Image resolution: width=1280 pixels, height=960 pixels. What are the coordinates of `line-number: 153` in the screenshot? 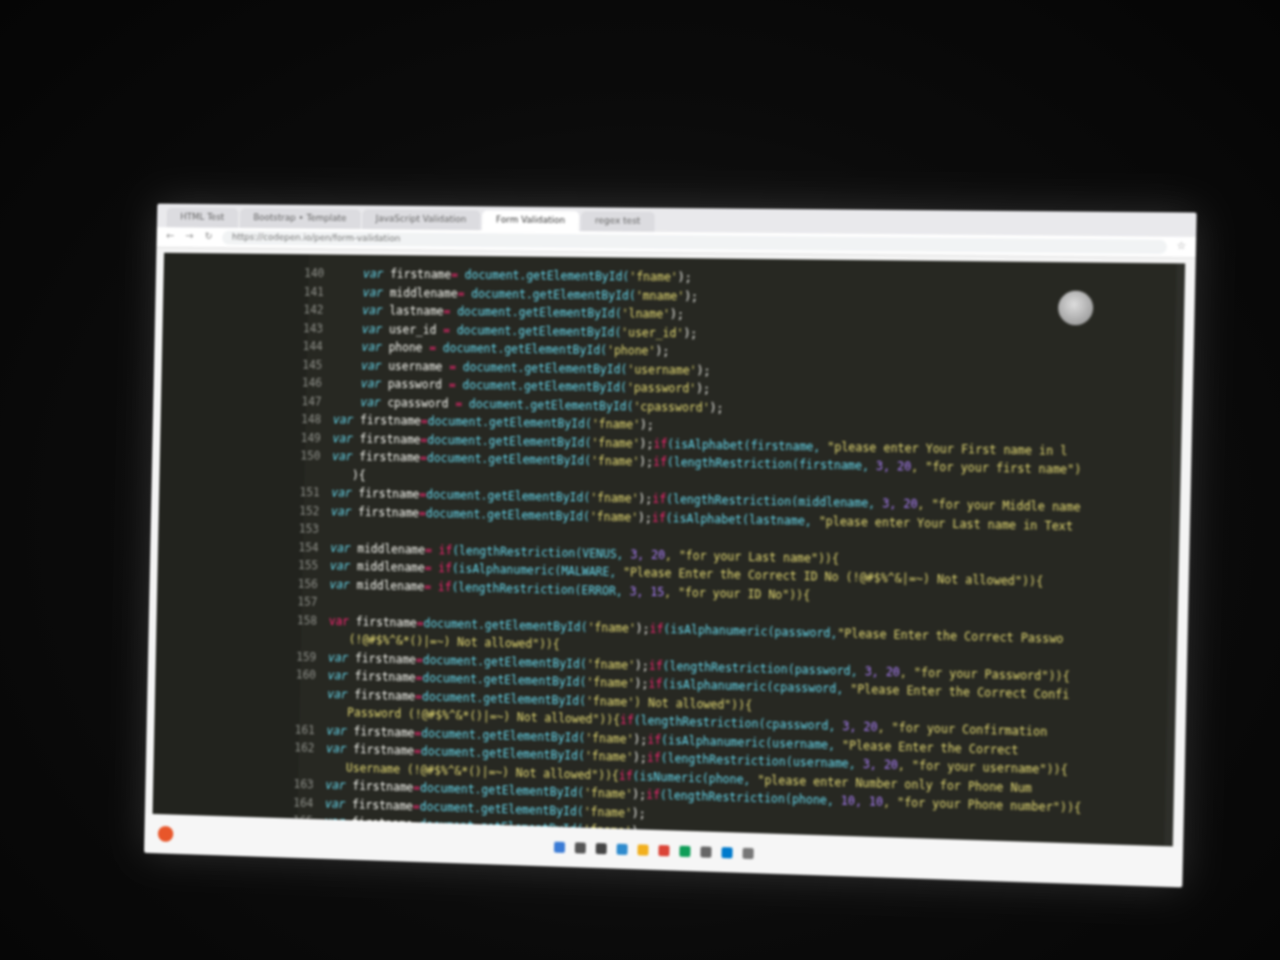 It's located at (309, 528).